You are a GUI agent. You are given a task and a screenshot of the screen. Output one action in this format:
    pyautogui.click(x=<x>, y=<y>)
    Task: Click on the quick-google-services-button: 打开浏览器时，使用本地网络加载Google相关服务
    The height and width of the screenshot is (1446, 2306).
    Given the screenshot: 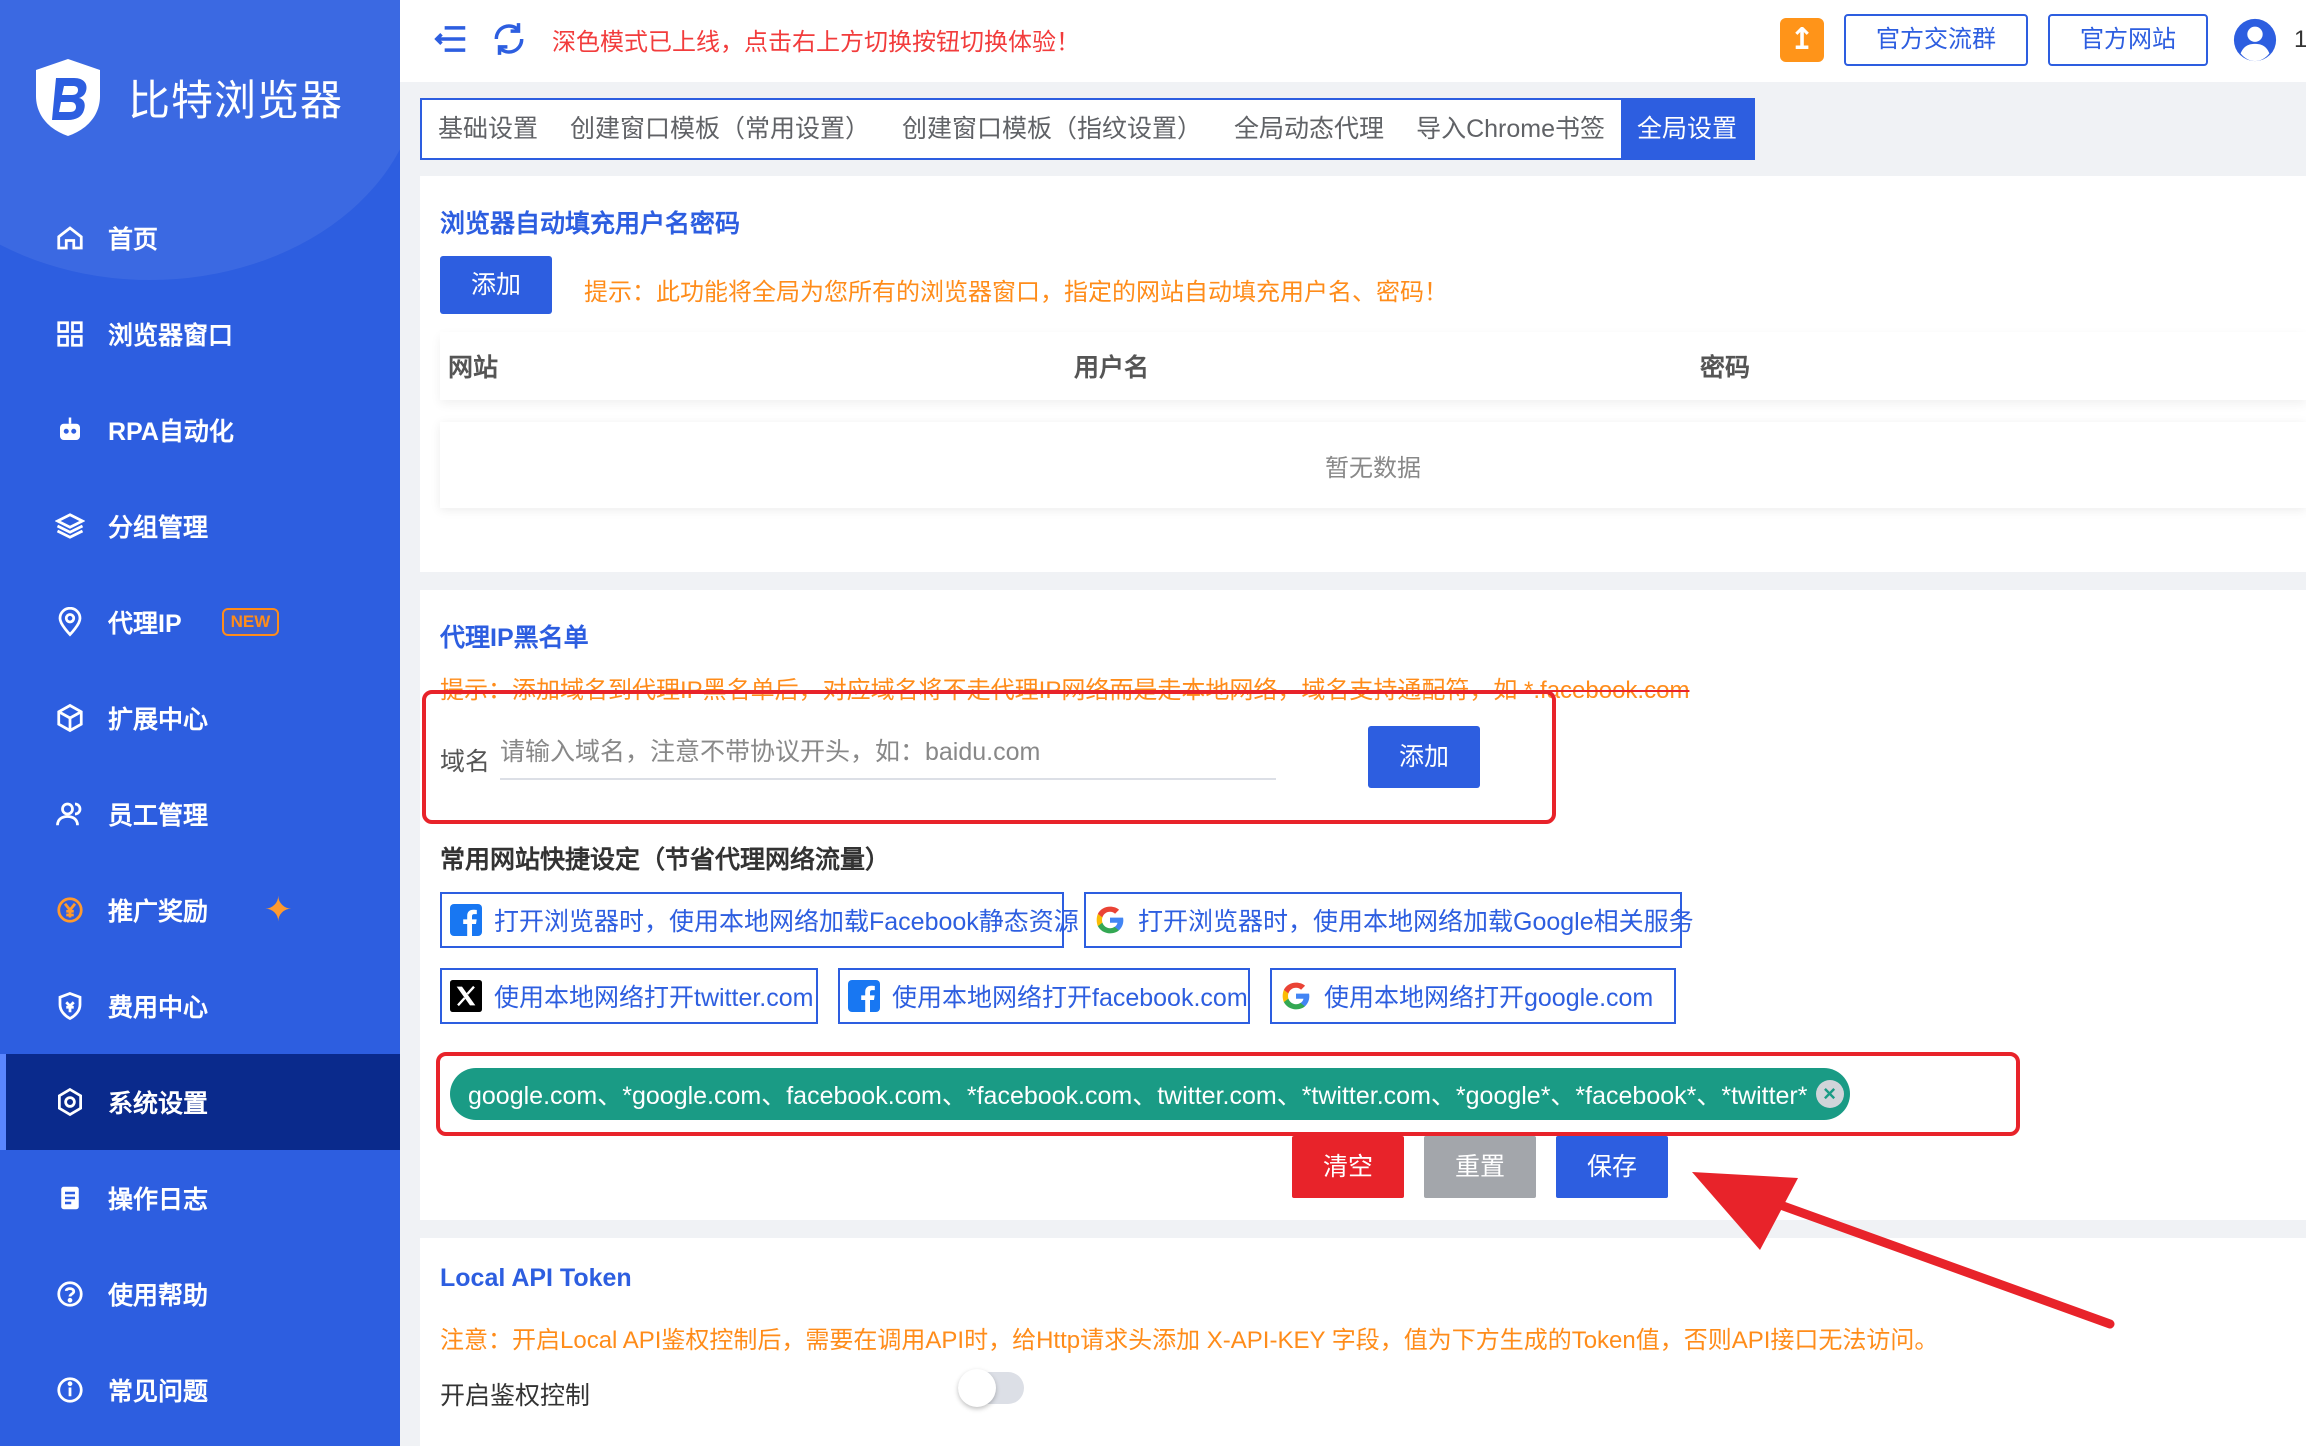 What is the action you would take?
    pyautogui.click(x=1389, y=920)
    